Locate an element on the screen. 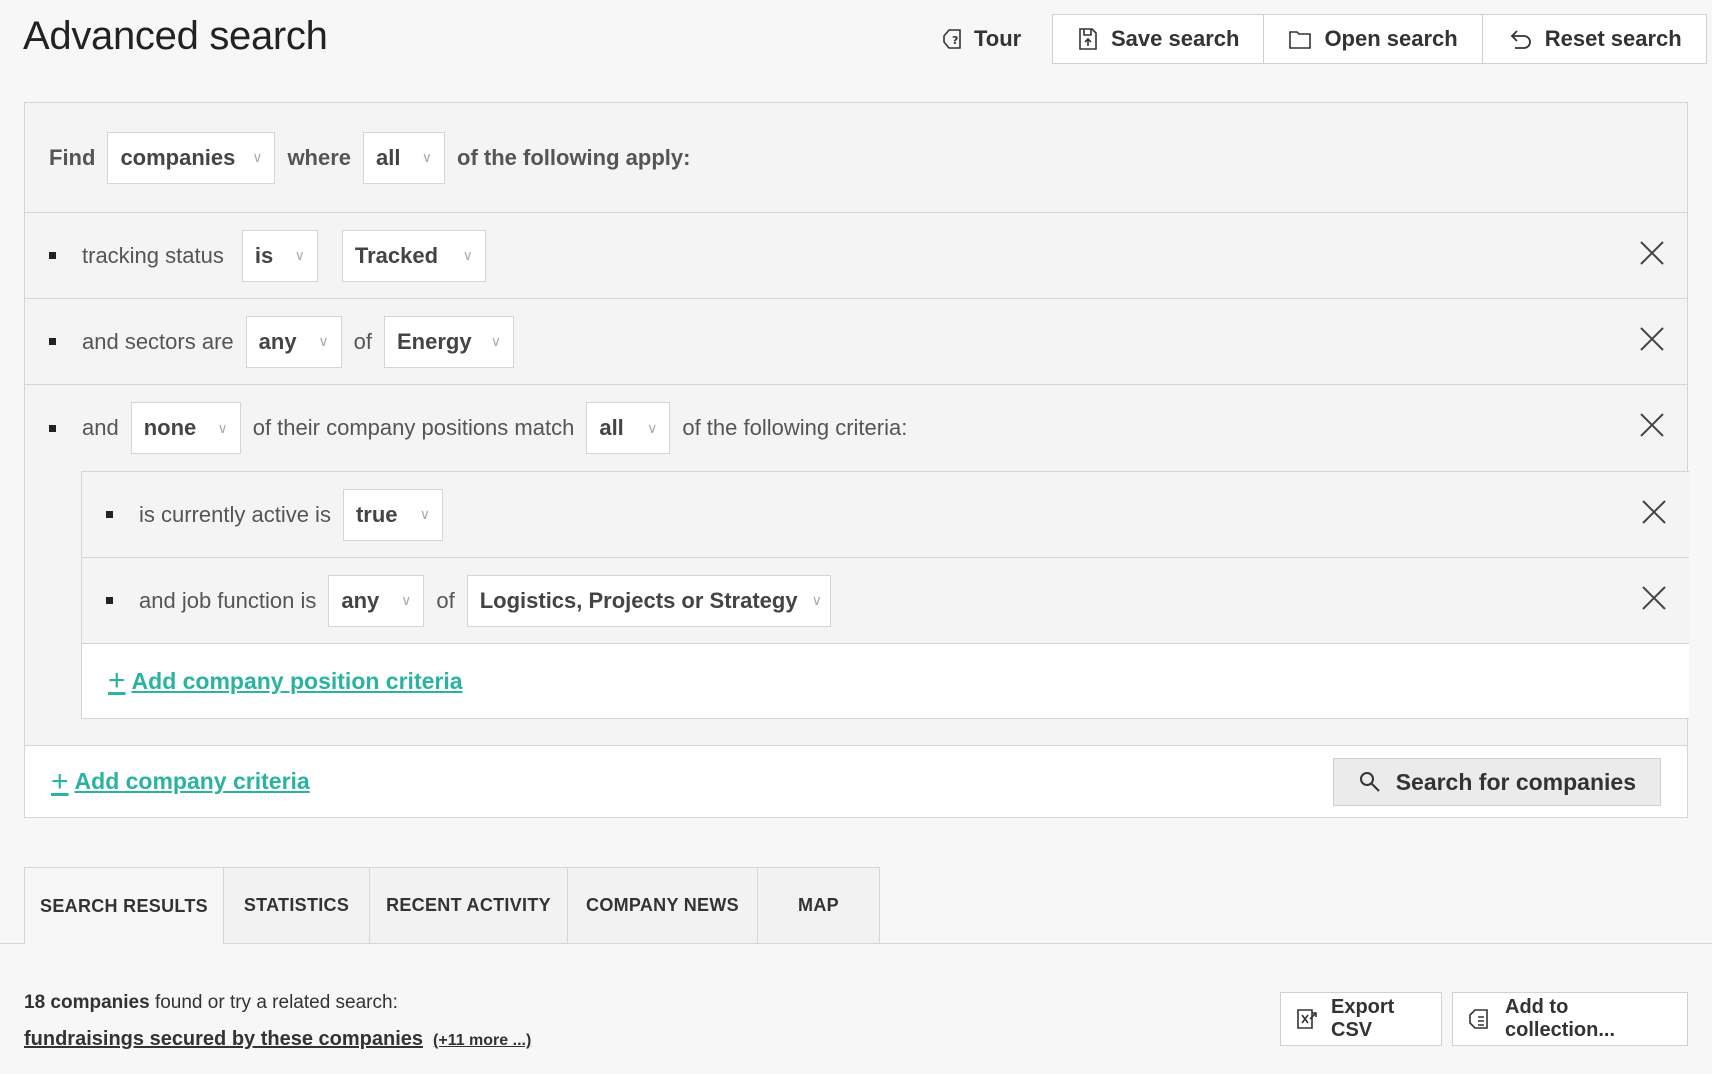 This screenshot has height=1074, width=1712. result-suffix: found or try a related search: is located at coordinates (273, 1002).